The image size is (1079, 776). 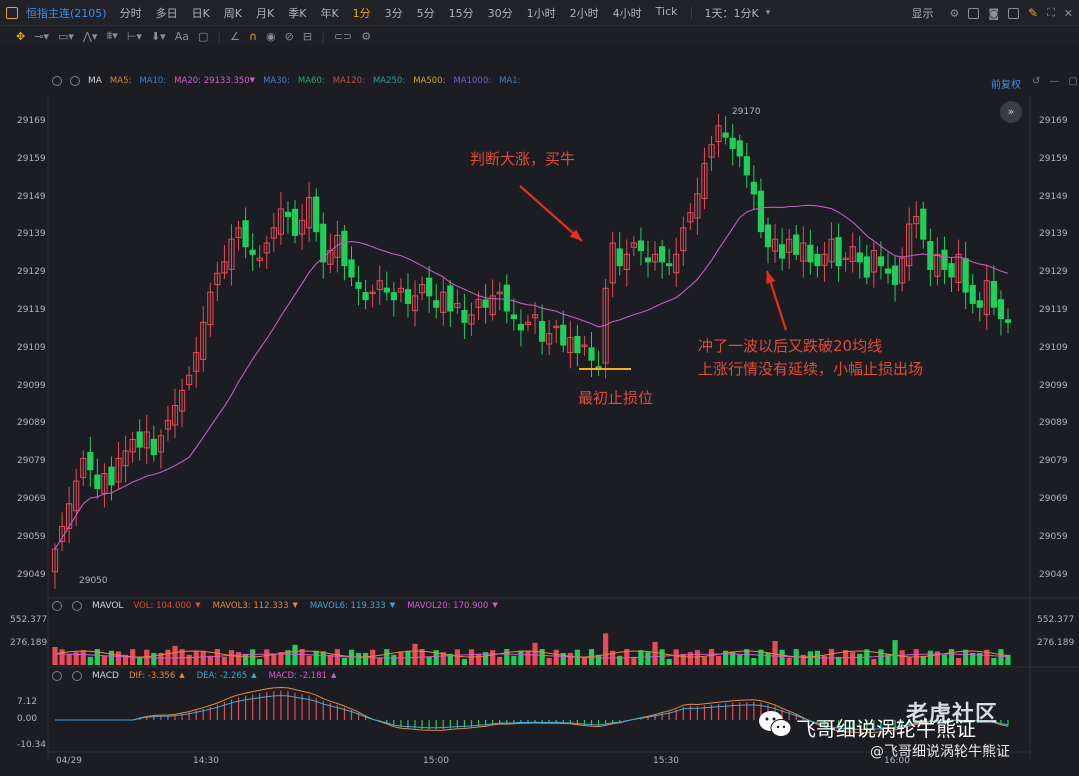 I want to click on period-tab: Tick, so click(x=667, y=13).